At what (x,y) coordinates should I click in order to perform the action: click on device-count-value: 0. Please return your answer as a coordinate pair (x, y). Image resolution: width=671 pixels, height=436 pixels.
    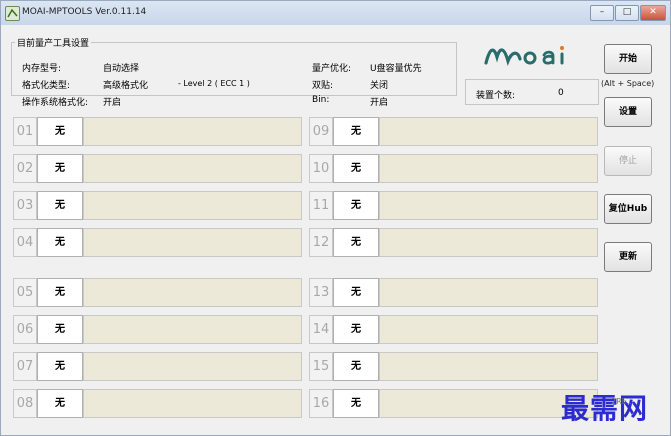
    Looking at the image, I should click on (561, 93).